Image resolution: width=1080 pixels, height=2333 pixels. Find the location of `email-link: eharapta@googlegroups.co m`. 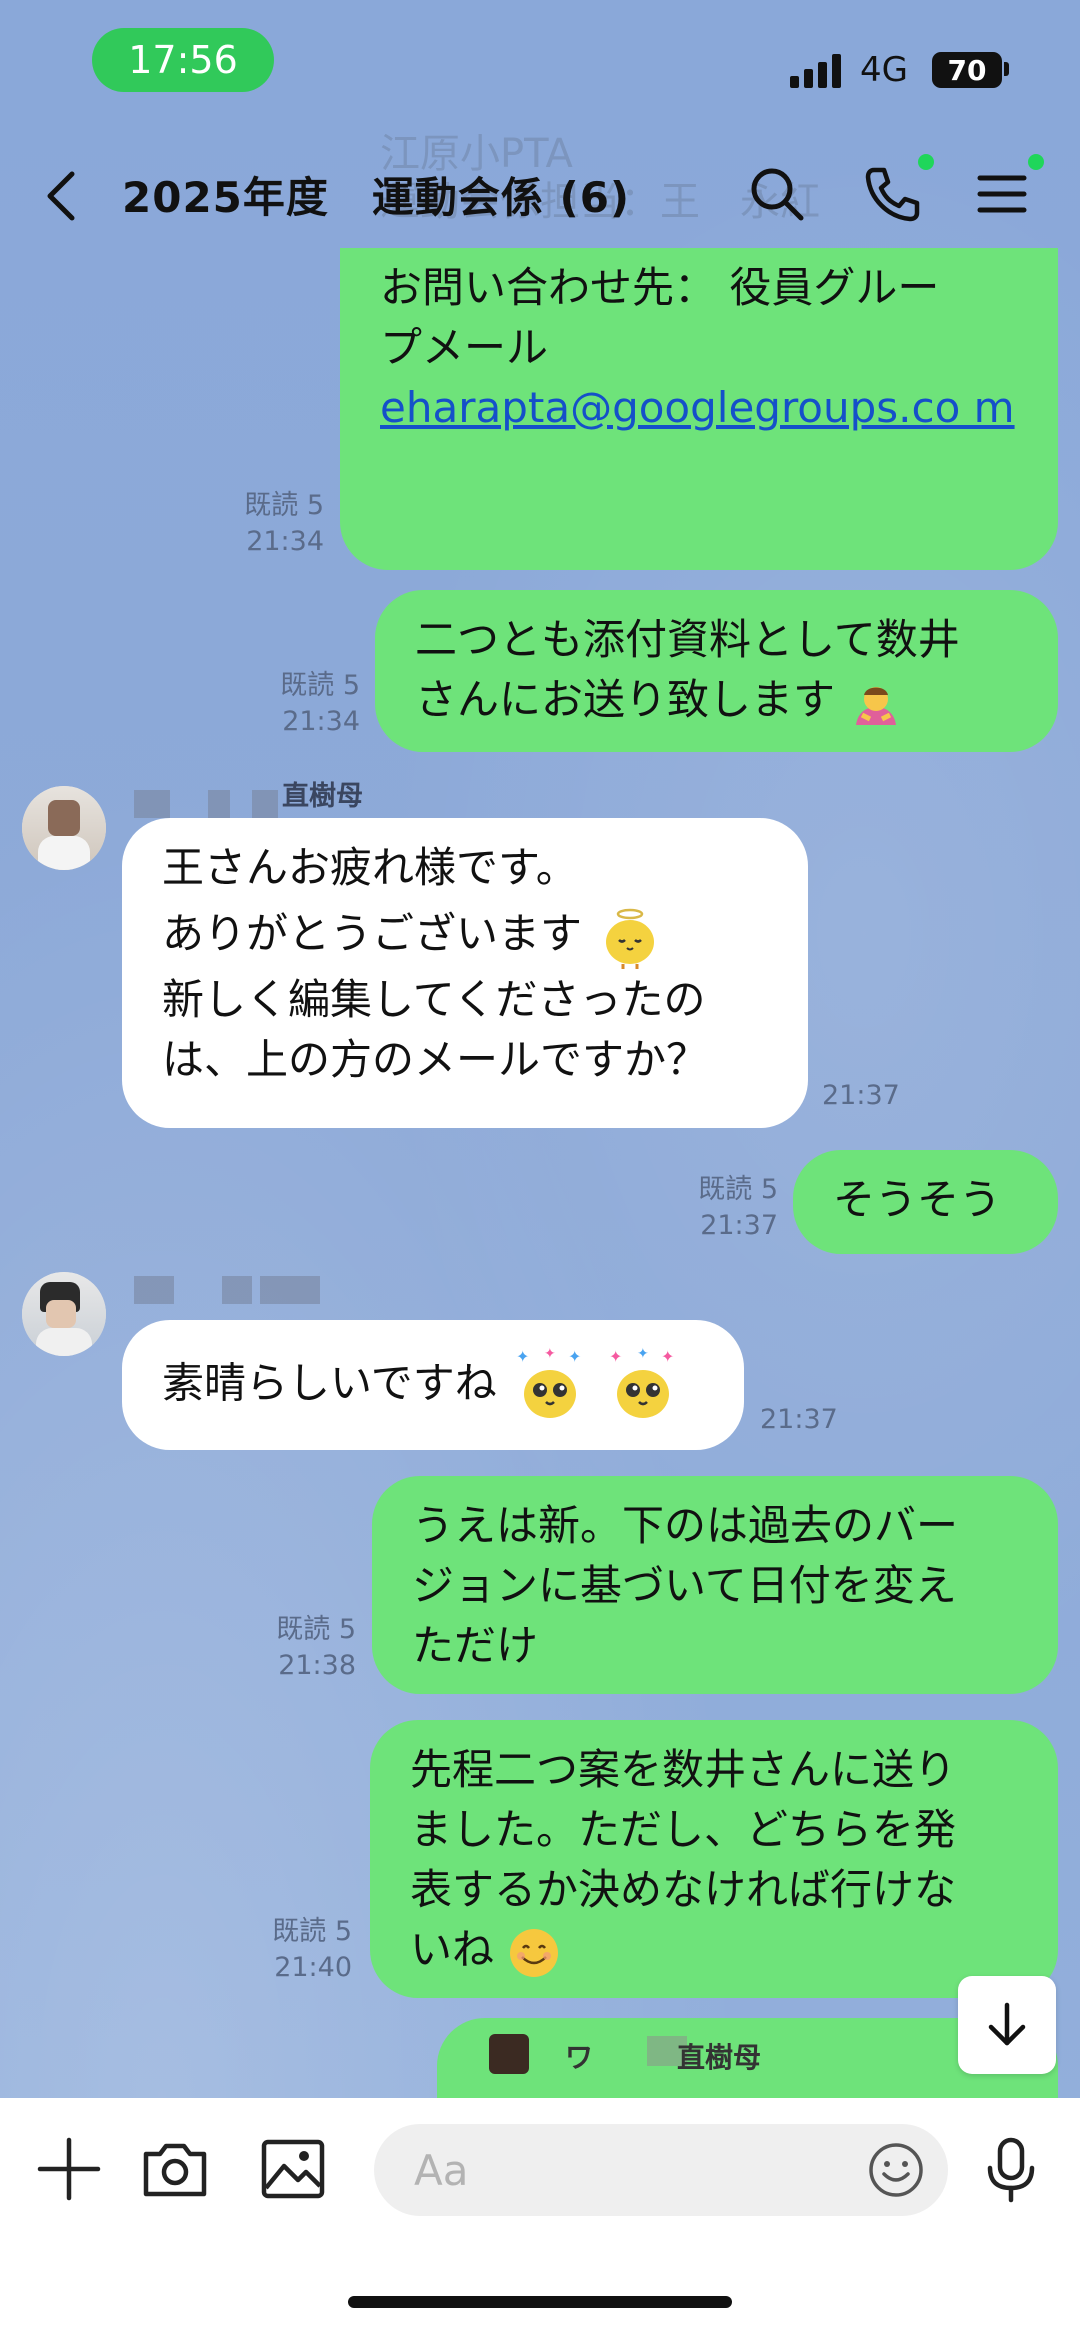

email-link: eharapta@googlegroups.co m is located at coordinates (700, 408).